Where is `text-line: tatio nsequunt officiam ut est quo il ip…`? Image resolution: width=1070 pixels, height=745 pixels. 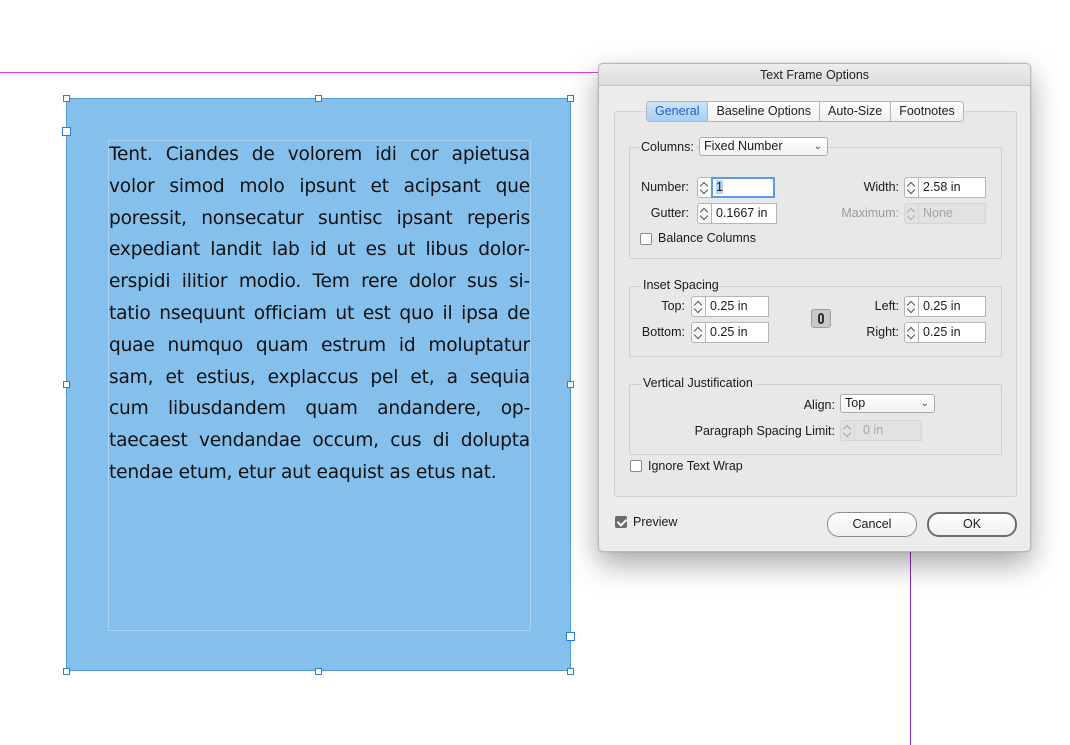 text-line: tatio nsequunt officiam ut est quo il ip… is located at coordinates (319, 313).